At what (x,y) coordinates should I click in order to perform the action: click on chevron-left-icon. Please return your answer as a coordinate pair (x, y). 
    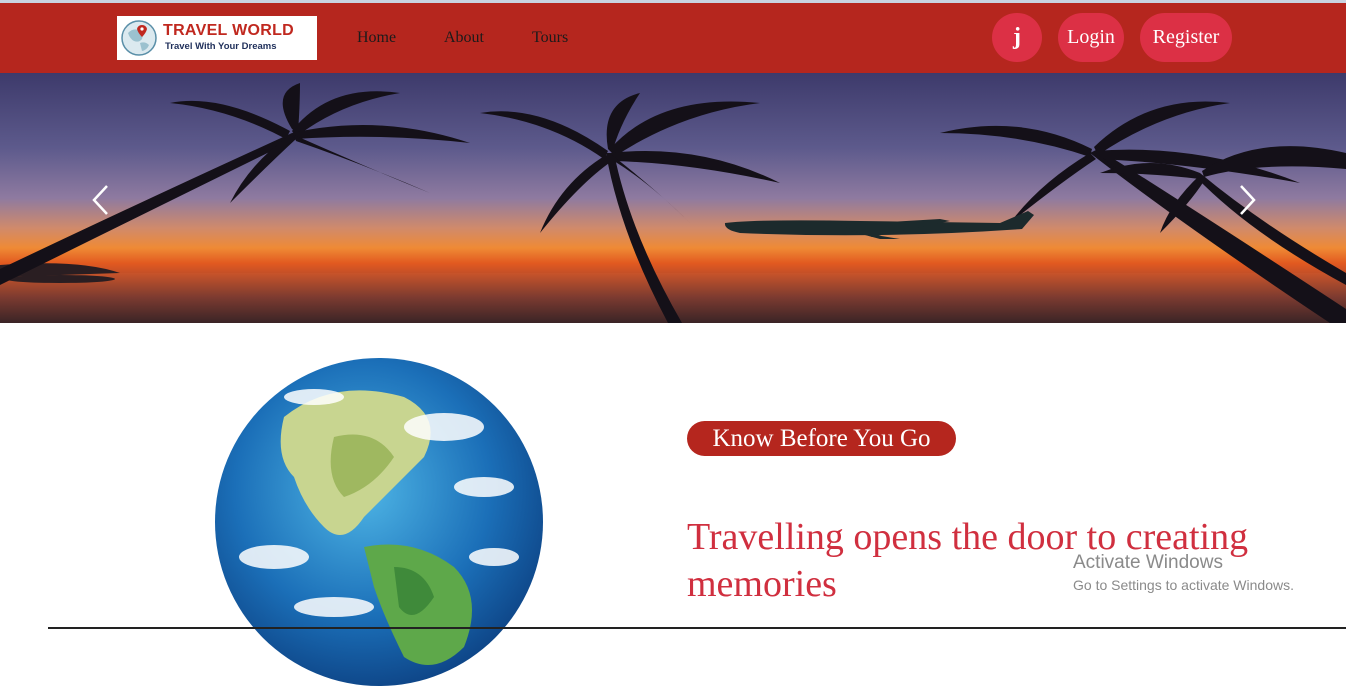
    Looking at the image, I should click on (101, 200).